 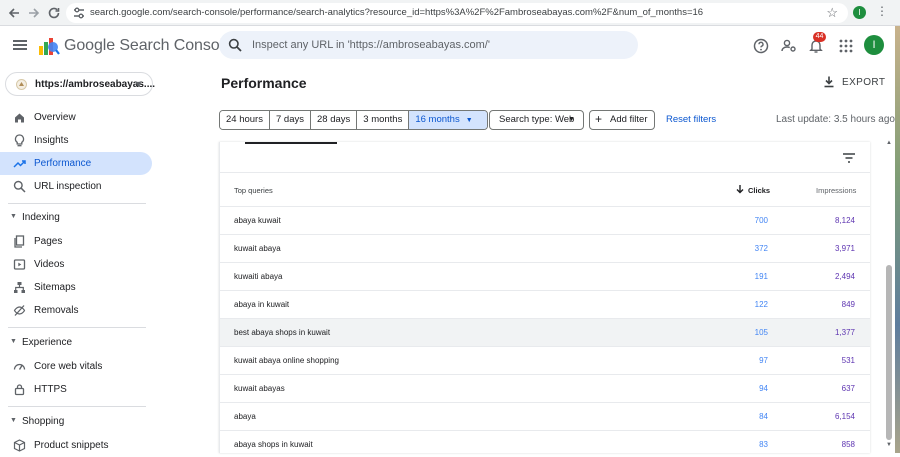 I want to click on sitemaps-icon, so click(x=19, y=287).